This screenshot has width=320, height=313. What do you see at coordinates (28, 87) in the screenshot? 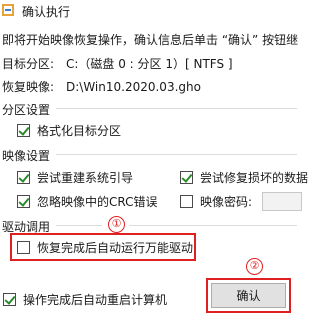
I see `restore-image-label: 恢复映像:` at bounding box center [28, 87].